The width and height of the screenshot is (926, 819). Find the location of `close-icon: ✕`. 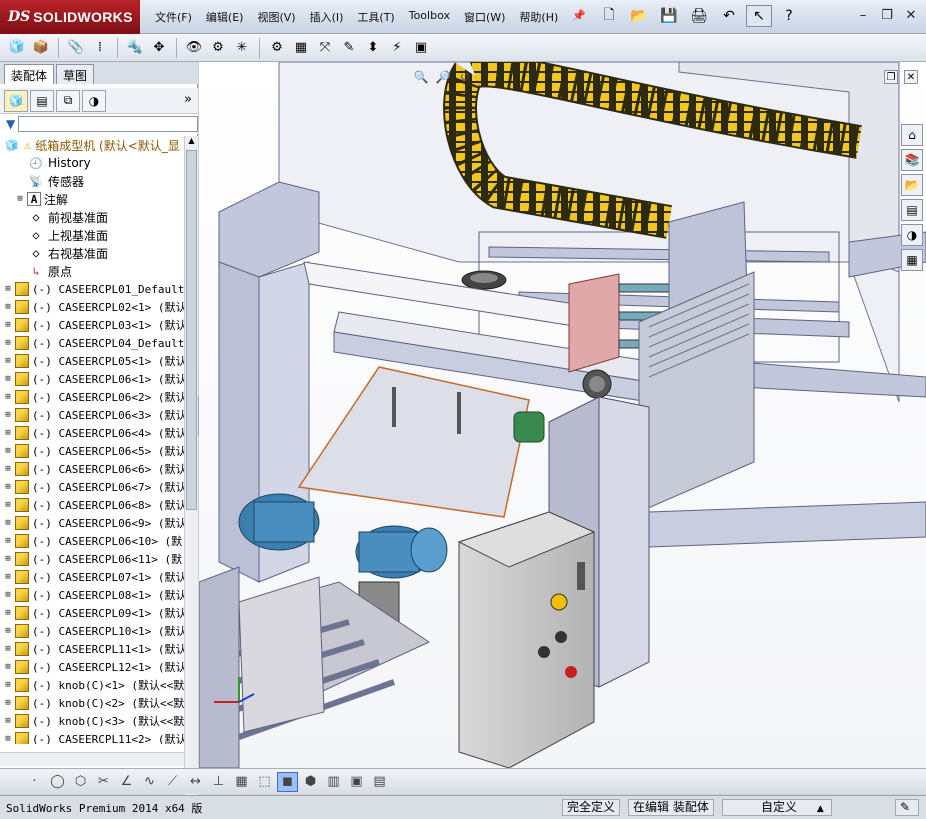

close-icon: ✕ is located at coordinates (911, 15).